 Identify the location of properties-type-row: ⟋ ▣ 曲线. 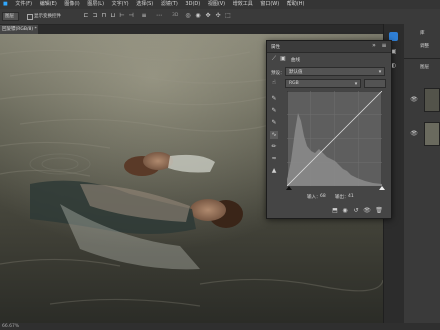
(329, 59).